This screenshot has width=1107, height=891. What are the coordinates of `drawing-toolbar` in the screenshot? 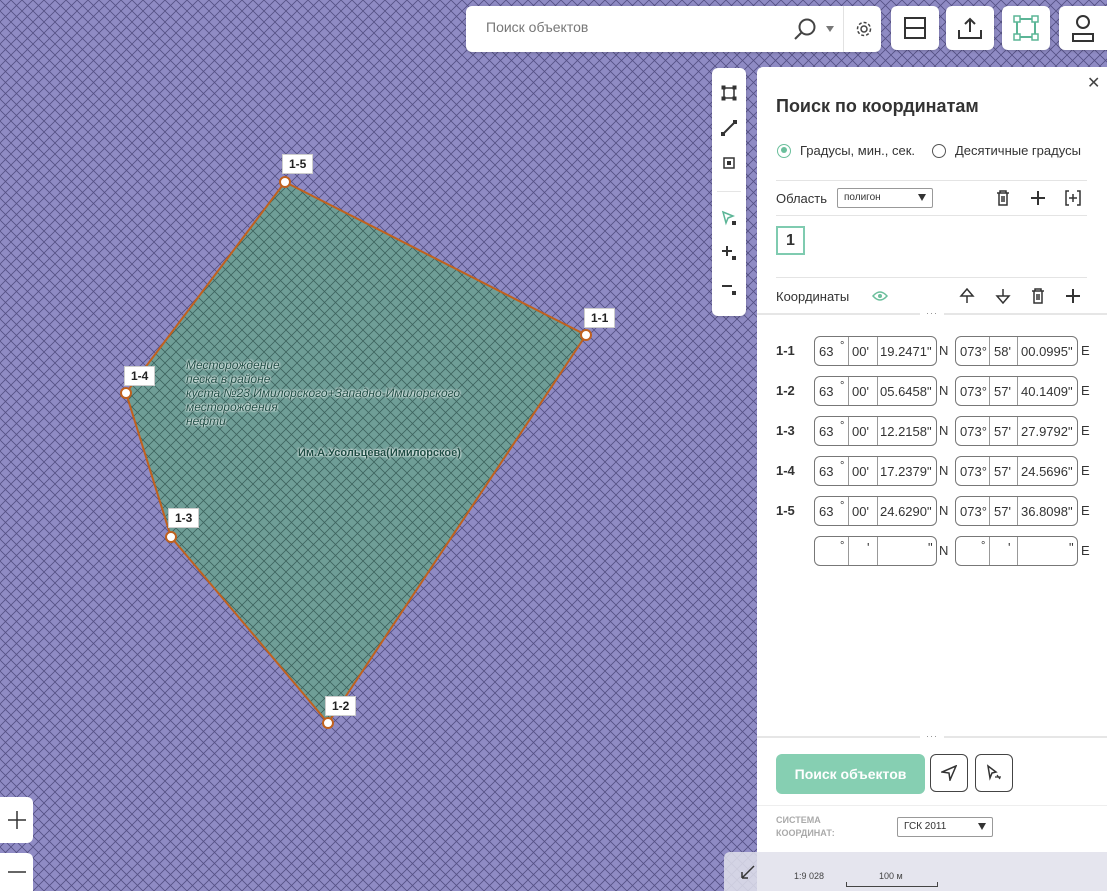 It's located at (729, 192).